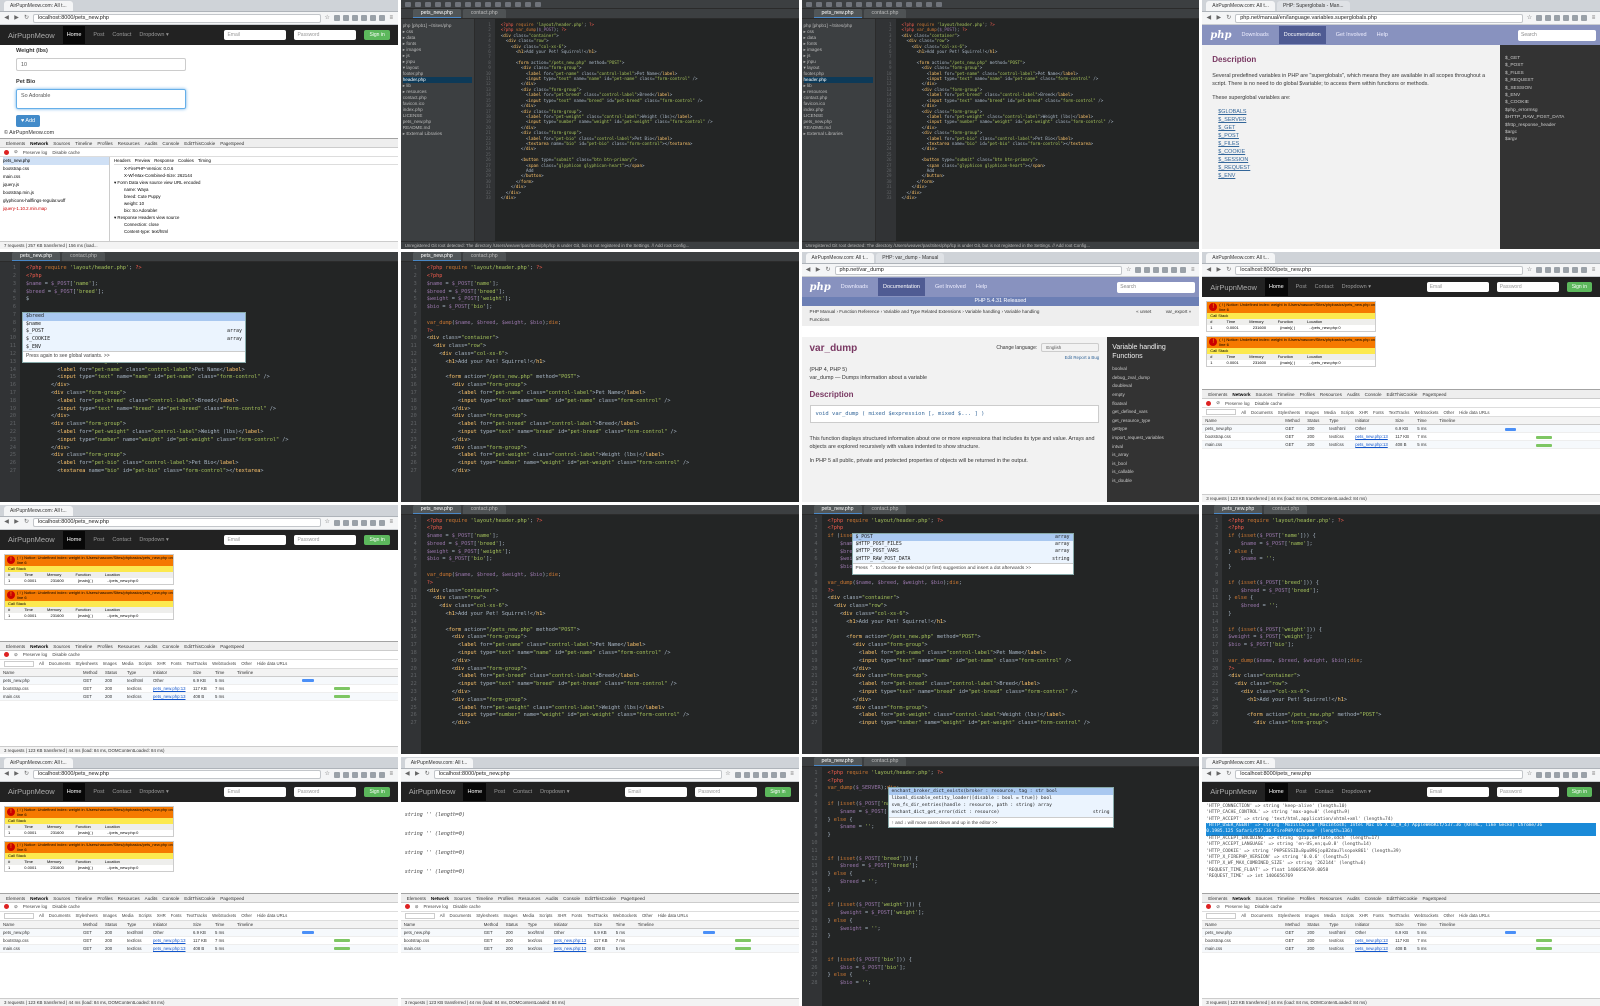 The height and width of the screenshot is (1006, 1600). Describe the element at coordinates (140, 925) in the screenshot. I see `column-header: Type` at that location.